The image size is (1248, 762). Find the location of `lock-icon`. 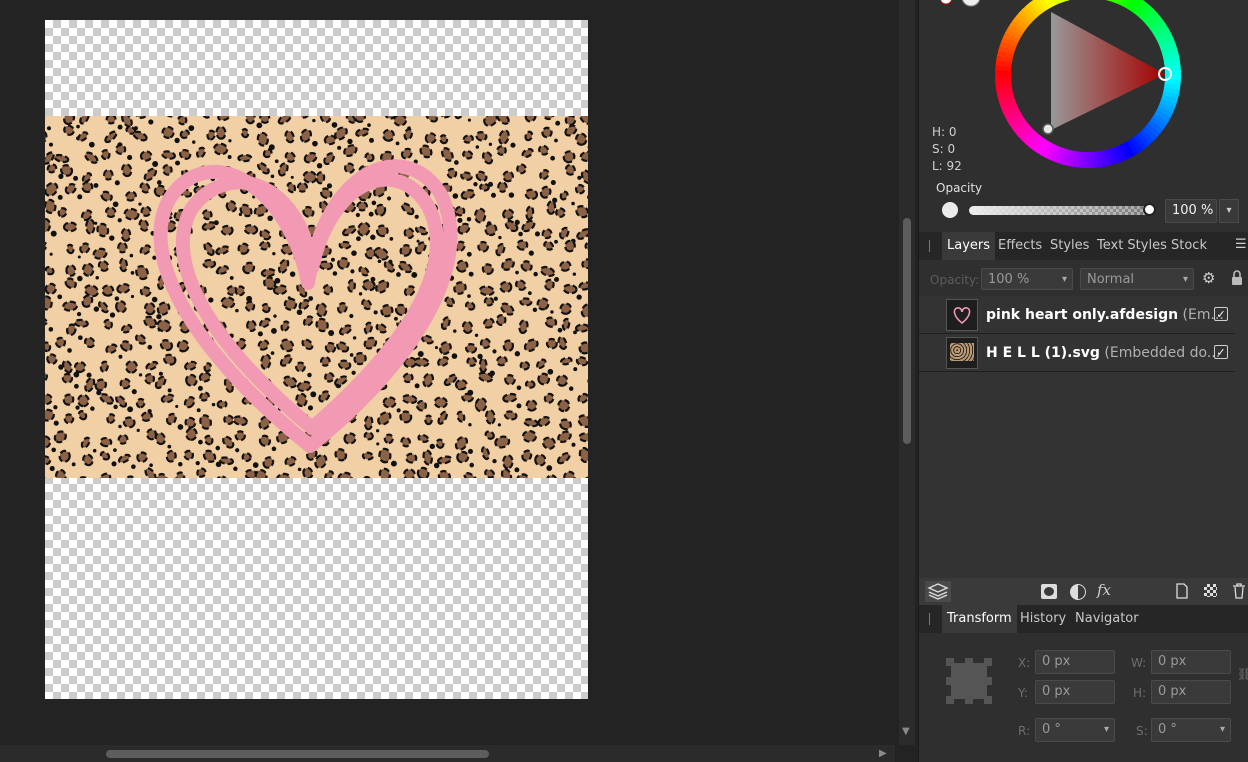

lock-icon is located at coordinates (1237, 280).